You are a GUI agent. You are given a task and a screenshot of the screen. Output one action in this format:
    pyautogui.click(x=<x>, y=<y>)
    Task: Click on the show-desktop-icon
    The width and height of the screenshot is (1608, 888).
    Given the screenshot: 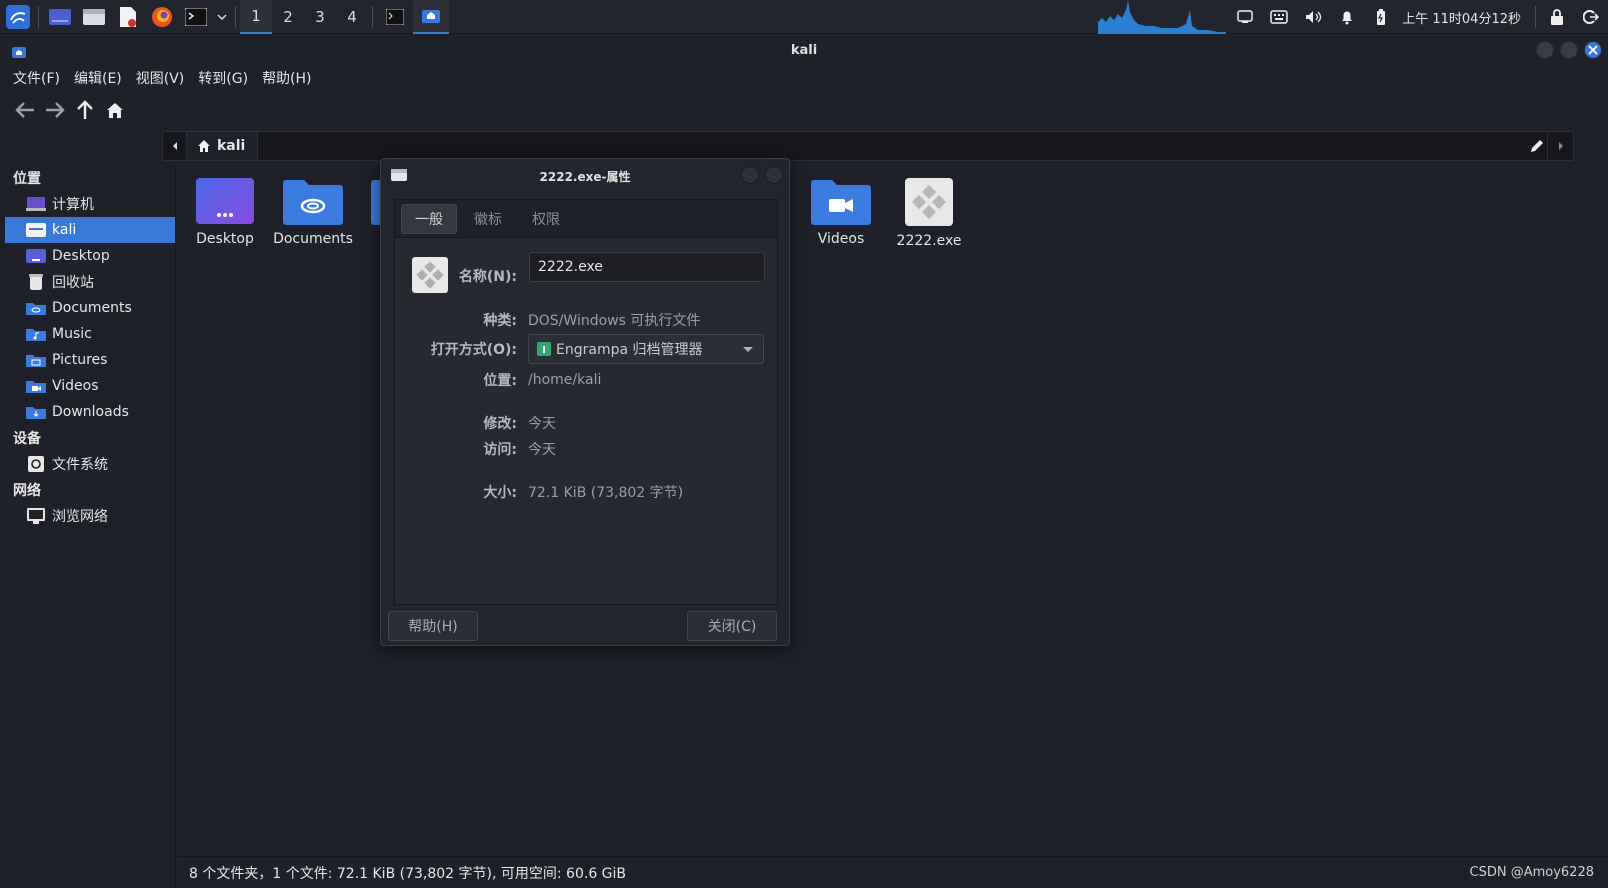 What is the action you would take?
    pyautogui.click(x=60, y=17)
    